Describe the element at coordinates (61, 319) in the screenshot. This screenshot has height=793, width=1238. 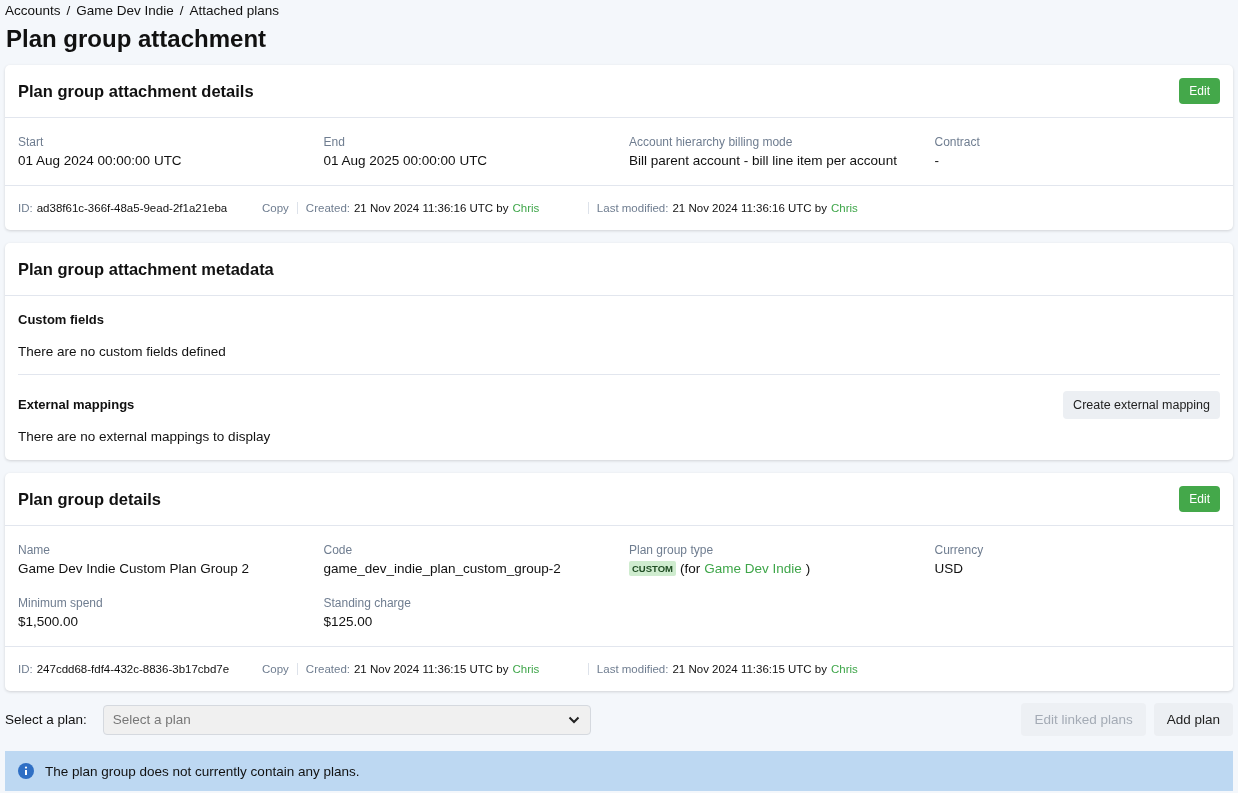
I see `section-heading: Custom fields` at that location.